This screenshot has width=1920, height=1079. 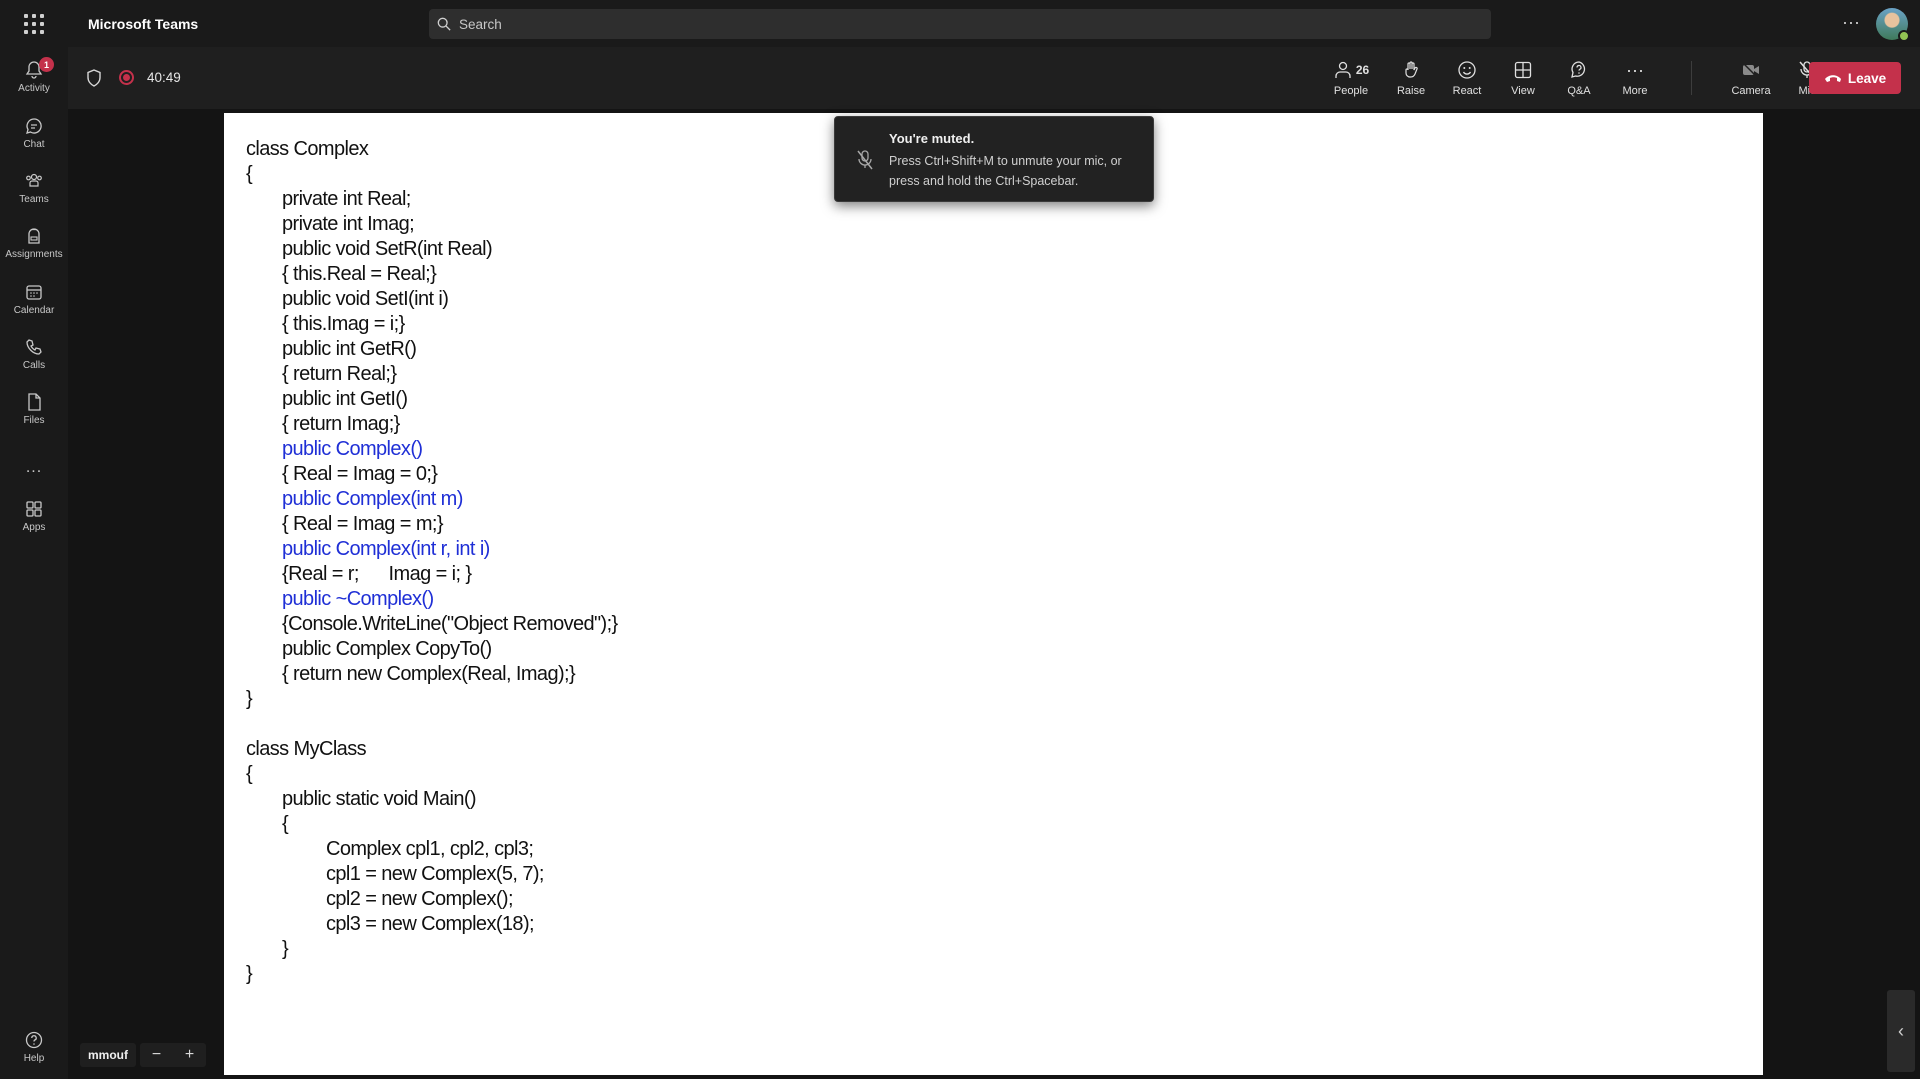 I want to click on rail-item-calendar: Calendar, so click(x=34, y=299).